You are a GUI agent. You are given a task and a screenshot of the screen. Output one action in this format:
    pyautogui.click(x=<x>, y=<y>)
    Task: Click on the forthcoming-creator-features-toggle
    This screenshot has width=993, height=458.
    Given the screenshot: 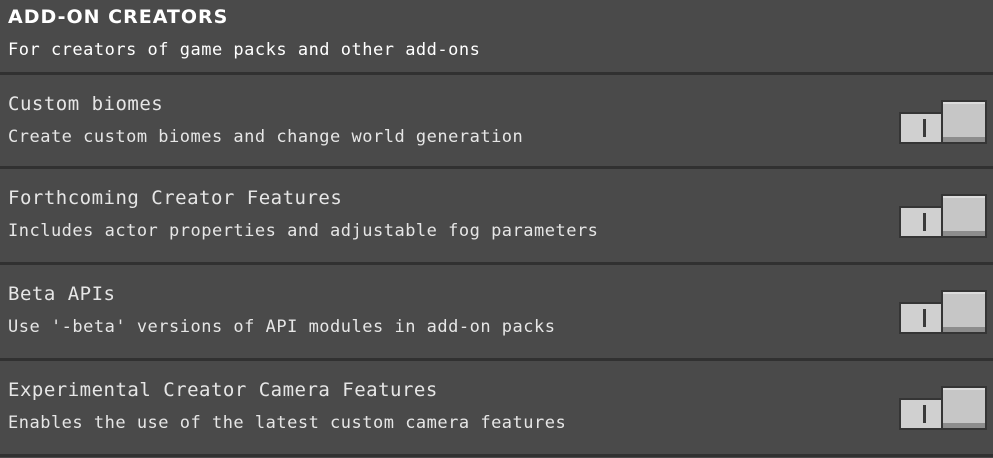 What is the action you would take?
    pyautogui.click(x=944, y=218)
    